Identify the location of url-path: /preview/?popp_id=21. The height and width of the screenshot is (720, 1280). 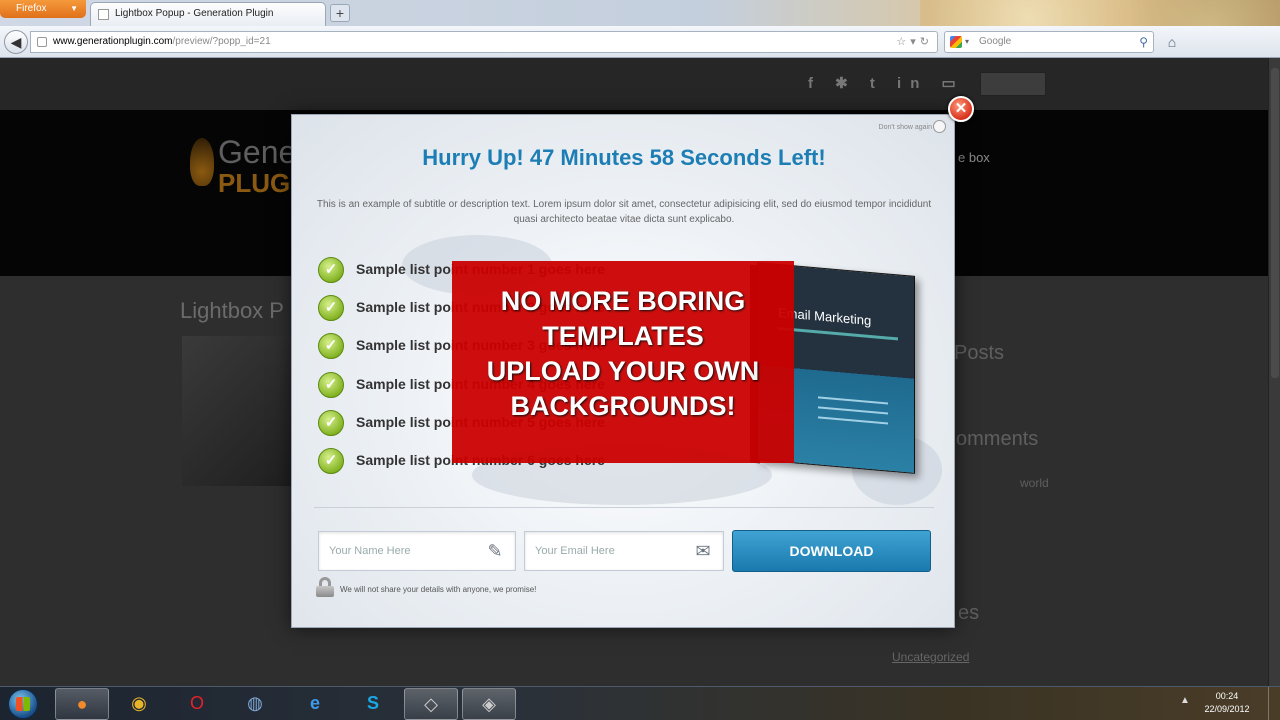
(221, 41).